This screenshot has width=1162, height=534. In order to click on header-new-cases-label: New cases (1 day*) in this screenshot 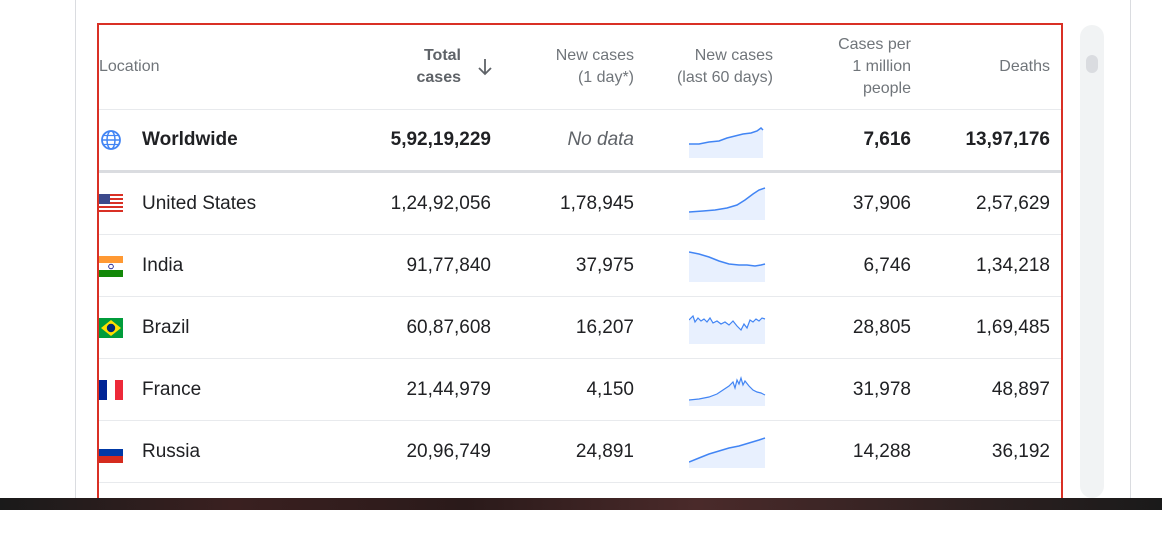, I will do `click(595, 67)`.